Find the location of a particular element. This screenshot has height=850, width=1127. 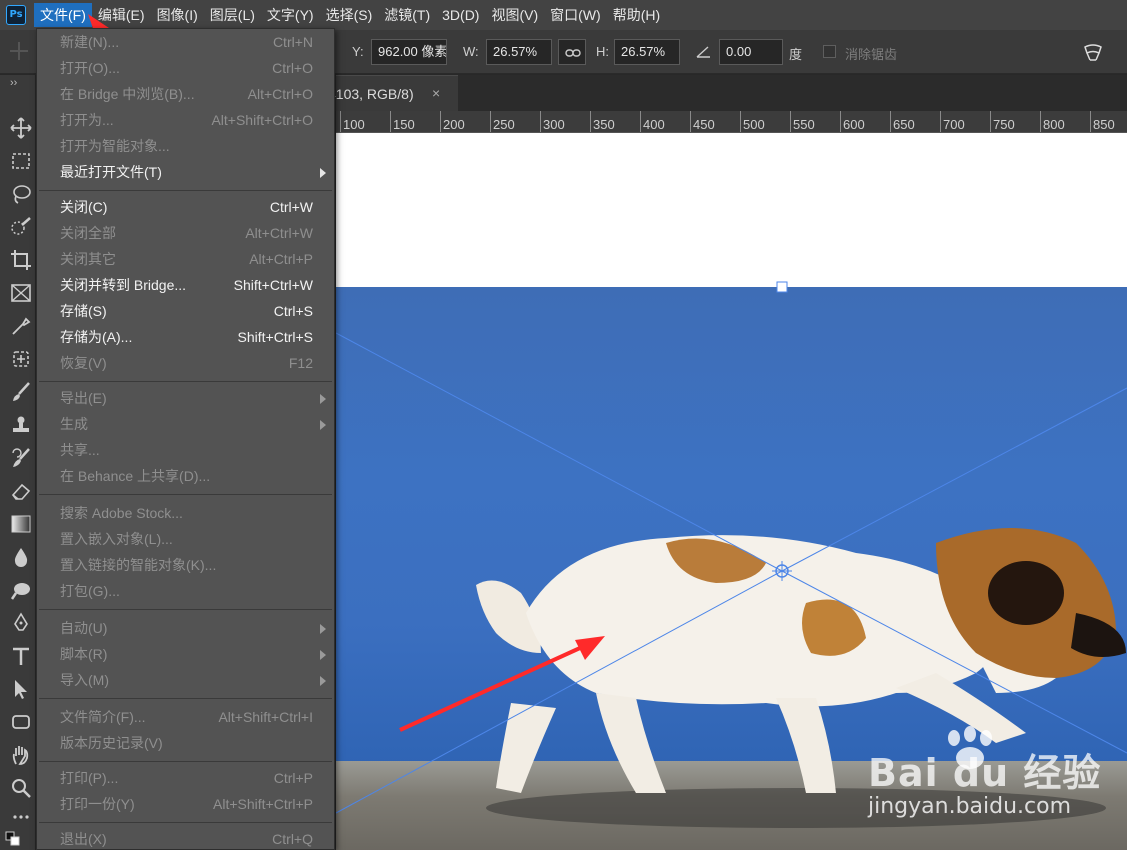

height-field: 26.57% is located at coordinates (647, 52).